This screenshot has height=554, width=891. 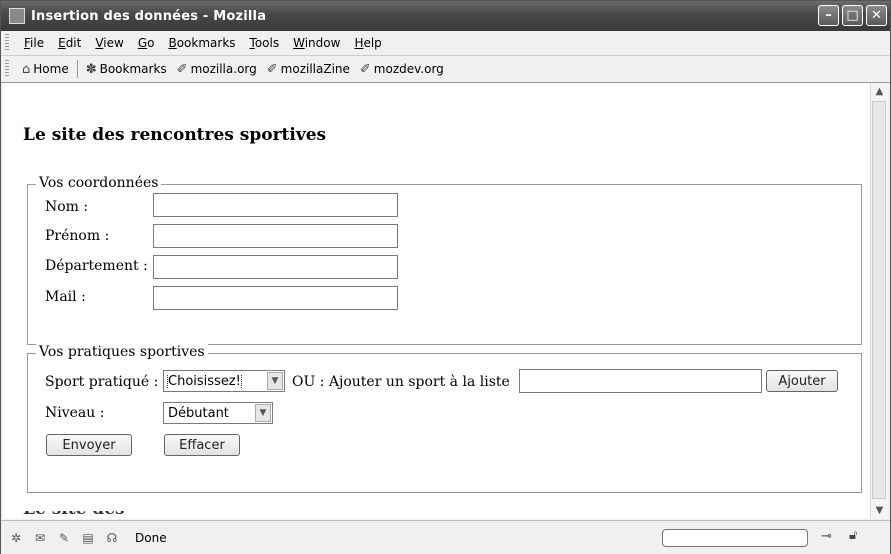 I want to click on mail-label: Mail :, so click(x=65, y=297).